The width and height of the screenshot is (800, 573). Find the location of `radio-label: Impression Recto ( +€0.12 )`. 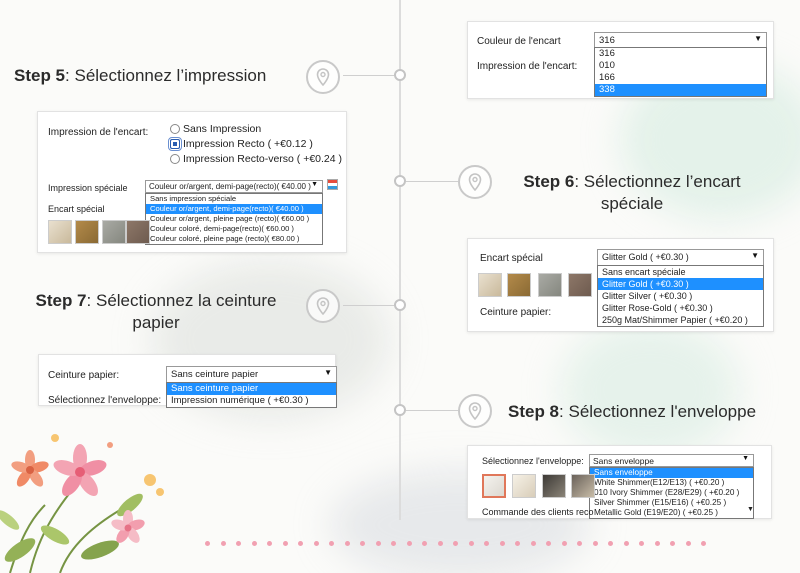

radio-label: Impression Recto ( +€0.12 ) is located at coordinates (248, 144).